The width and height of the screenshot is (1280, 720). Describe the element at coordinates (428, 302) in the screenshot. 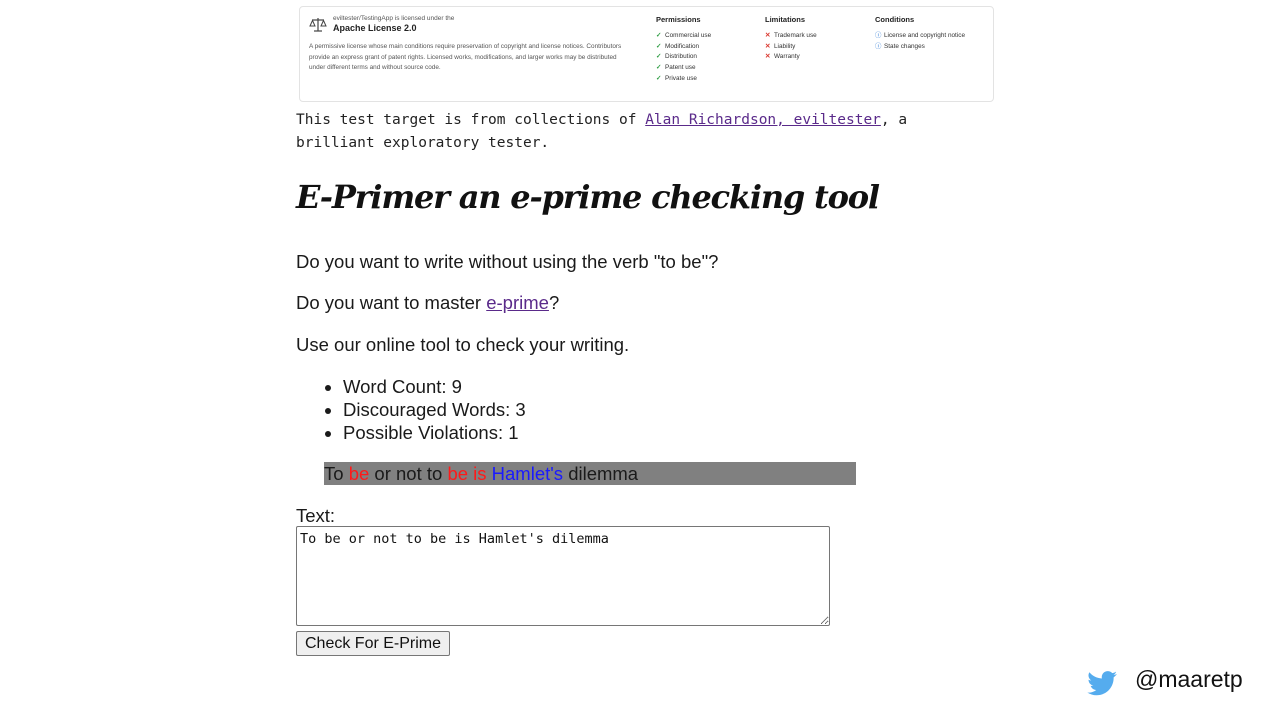

I see `question-master-eprime: Do you want to master e-prime?` at that location.